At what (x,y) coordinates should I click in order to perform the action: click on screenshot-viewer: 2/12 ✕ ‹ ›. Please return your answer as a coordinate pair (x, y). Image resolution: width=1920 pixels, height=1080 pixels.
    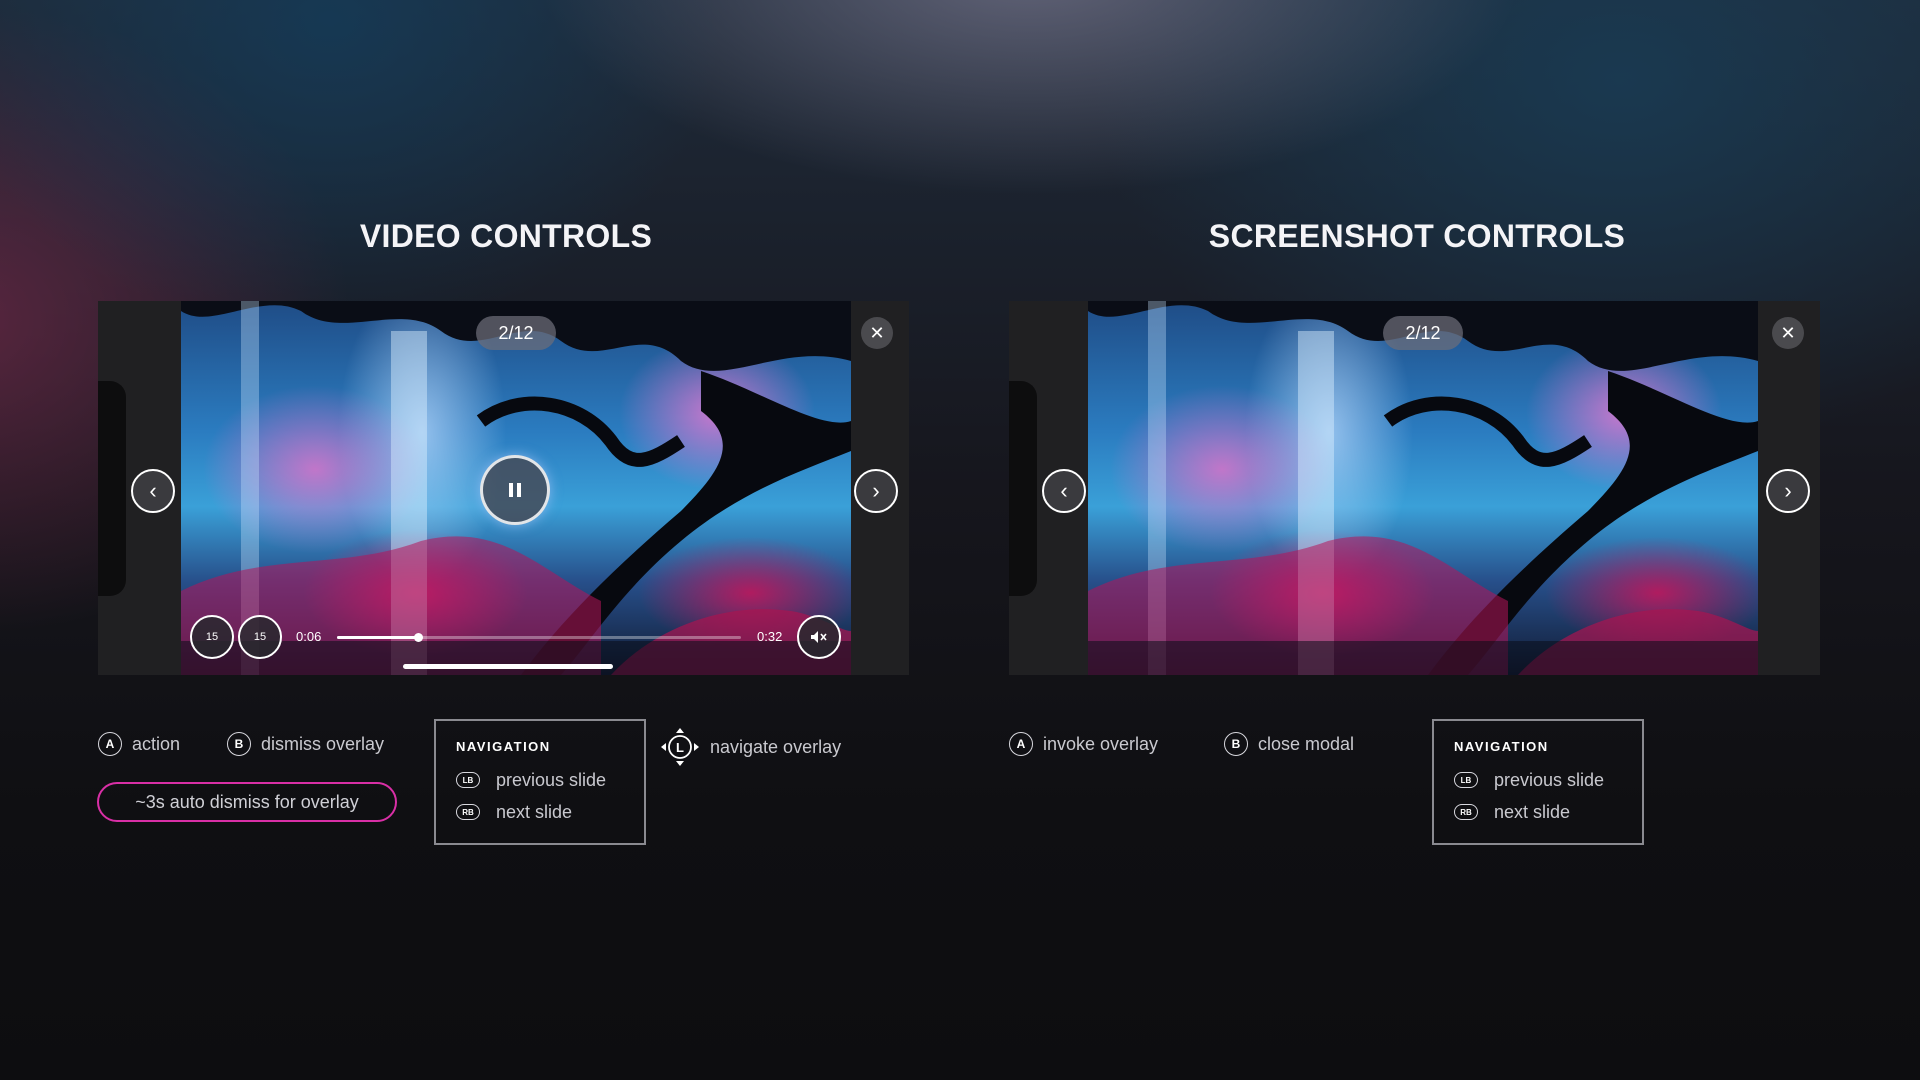
    Looking at the image, I should click on (1414, 488).